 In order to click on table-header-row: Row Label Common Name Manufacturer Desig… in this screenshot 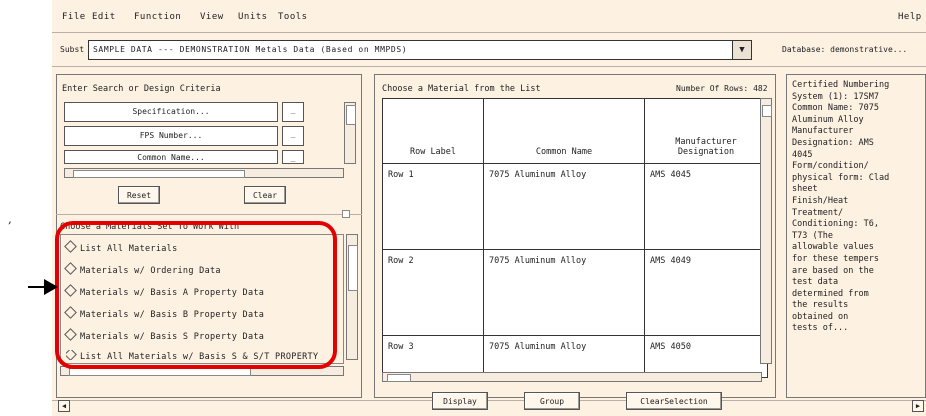, I will do `click(575, 131)`.